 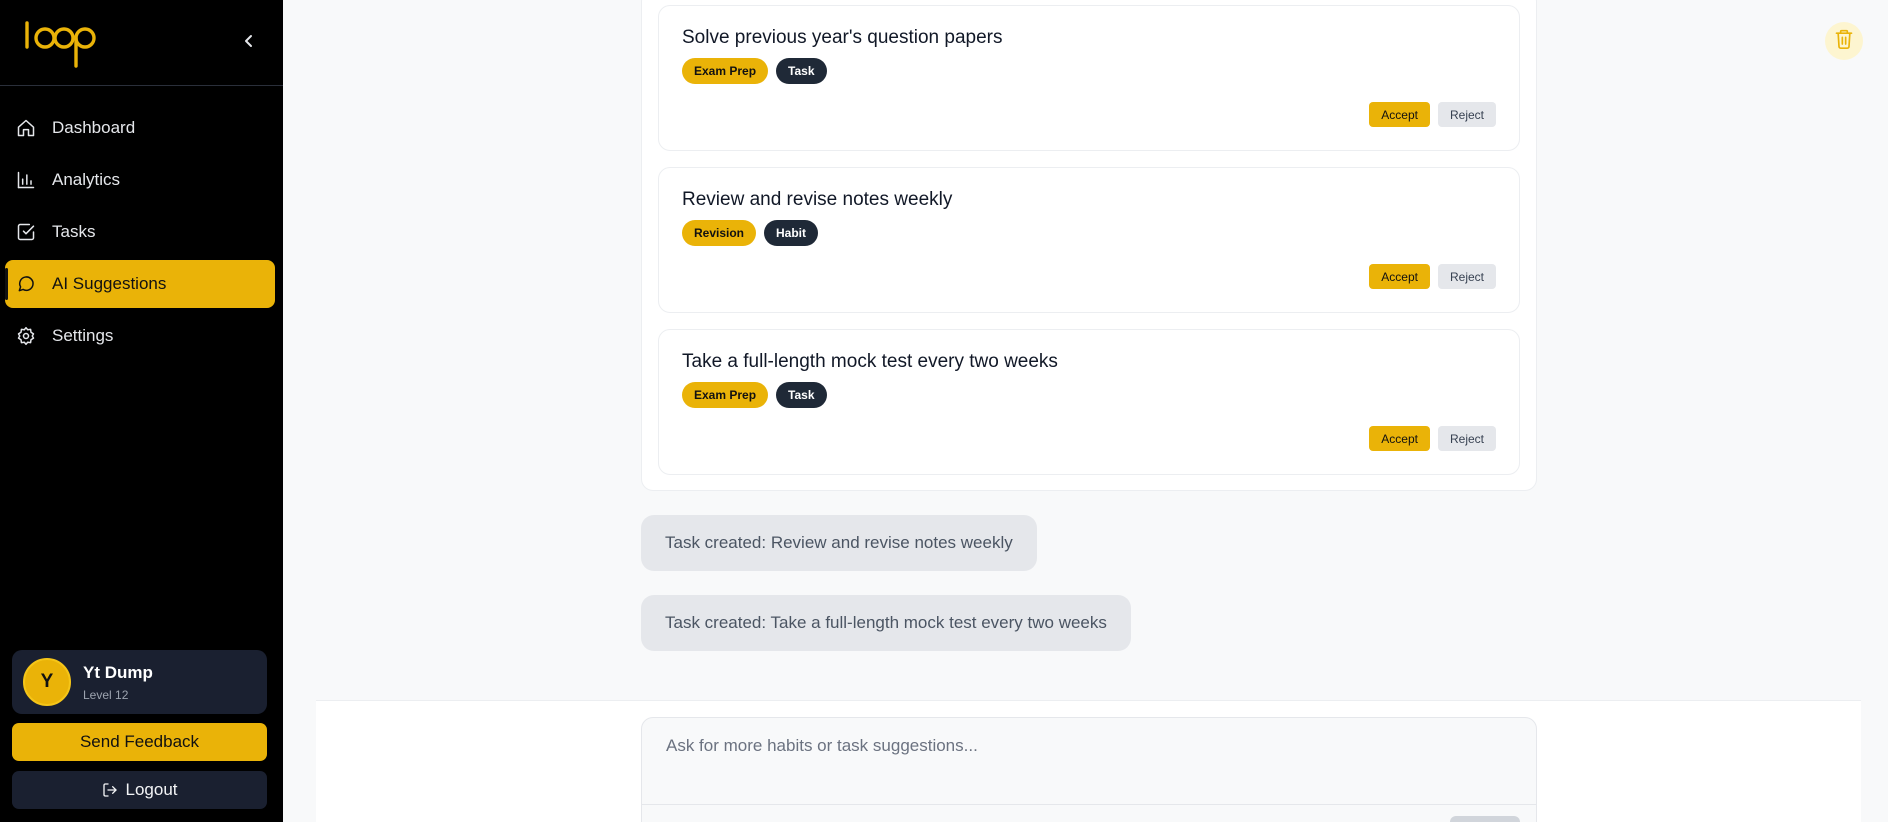 I want to click on user-level: Level 12, so click(x=106, y=694).